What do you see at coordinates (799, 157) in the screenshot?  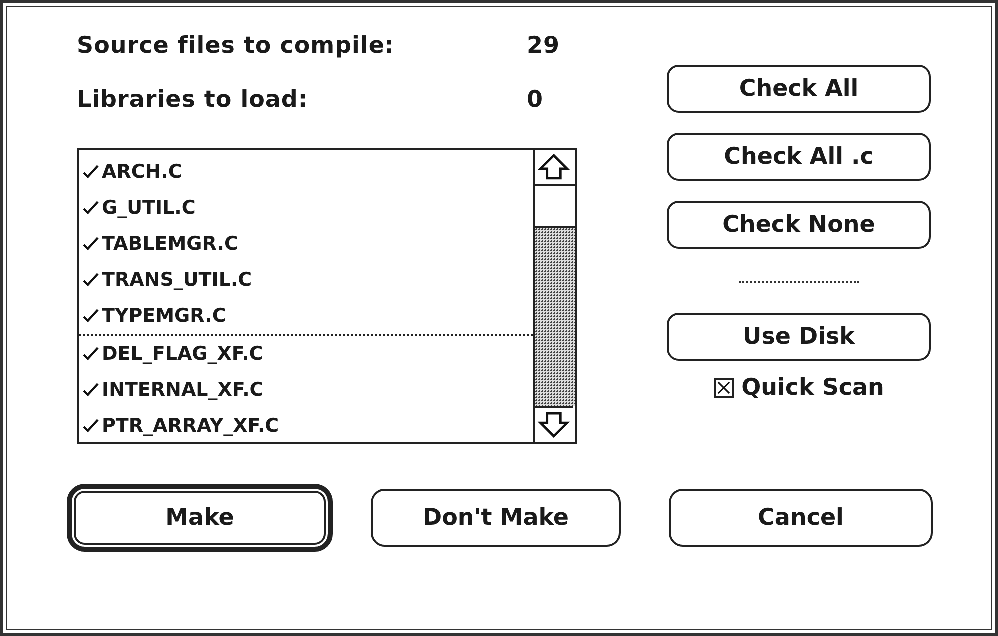 I see `check-button: Check All .c` at bounding box center [799, 157].